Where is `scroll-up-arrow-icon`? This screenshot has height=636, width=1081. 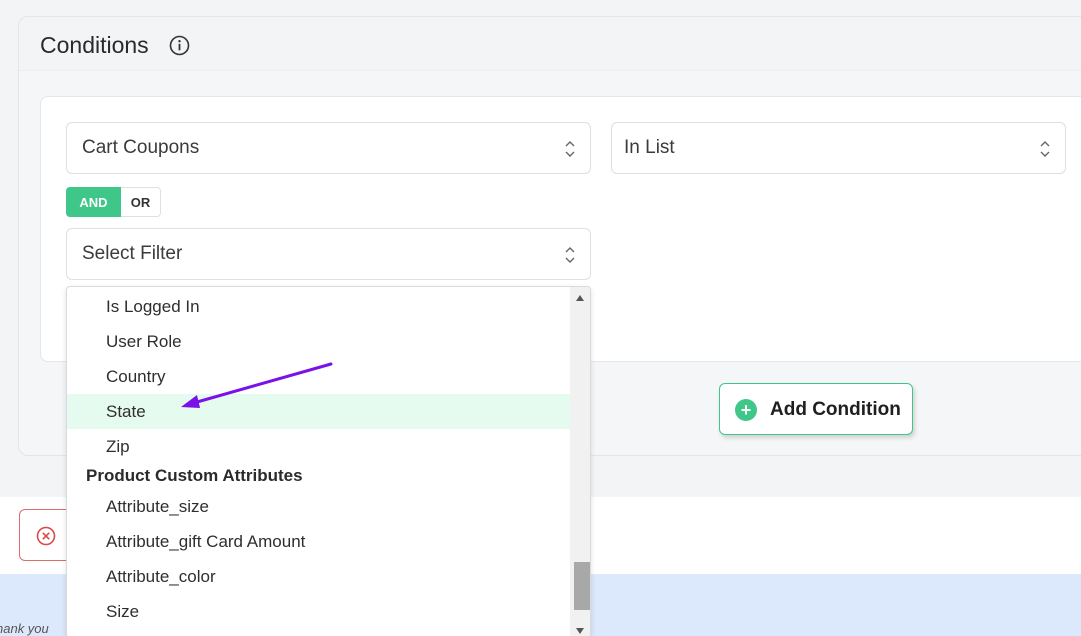
scroll-up-arrow-icon is located at coordinates (580, 298).